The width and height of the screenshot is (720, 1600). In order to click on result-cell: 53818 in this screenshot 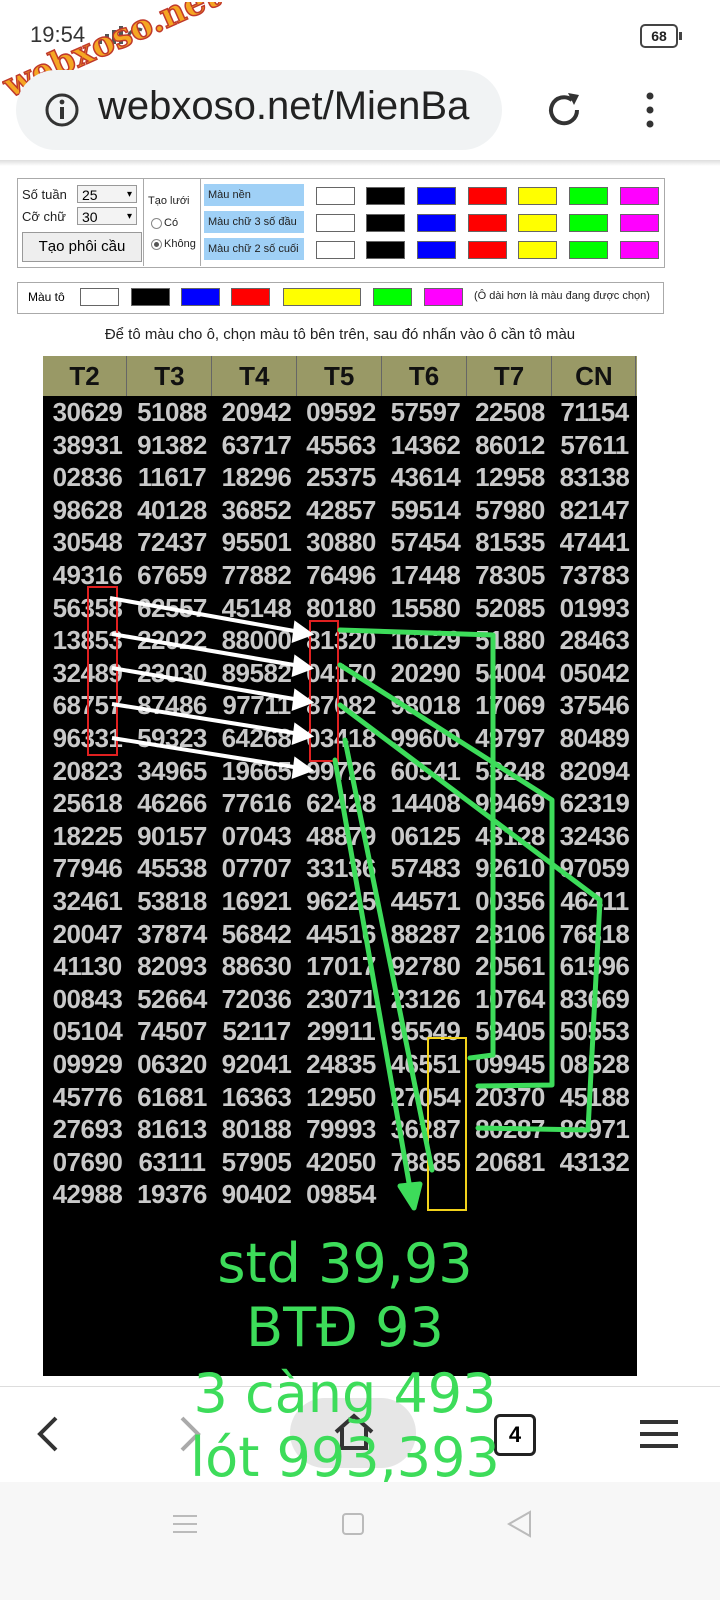, I will do `click(172, 901)`.